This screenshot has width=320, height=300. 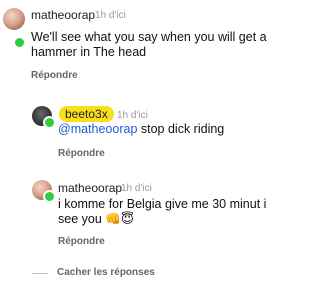 I want to click on comment-text-body: stop dick riding, so click(x=181, y=129).